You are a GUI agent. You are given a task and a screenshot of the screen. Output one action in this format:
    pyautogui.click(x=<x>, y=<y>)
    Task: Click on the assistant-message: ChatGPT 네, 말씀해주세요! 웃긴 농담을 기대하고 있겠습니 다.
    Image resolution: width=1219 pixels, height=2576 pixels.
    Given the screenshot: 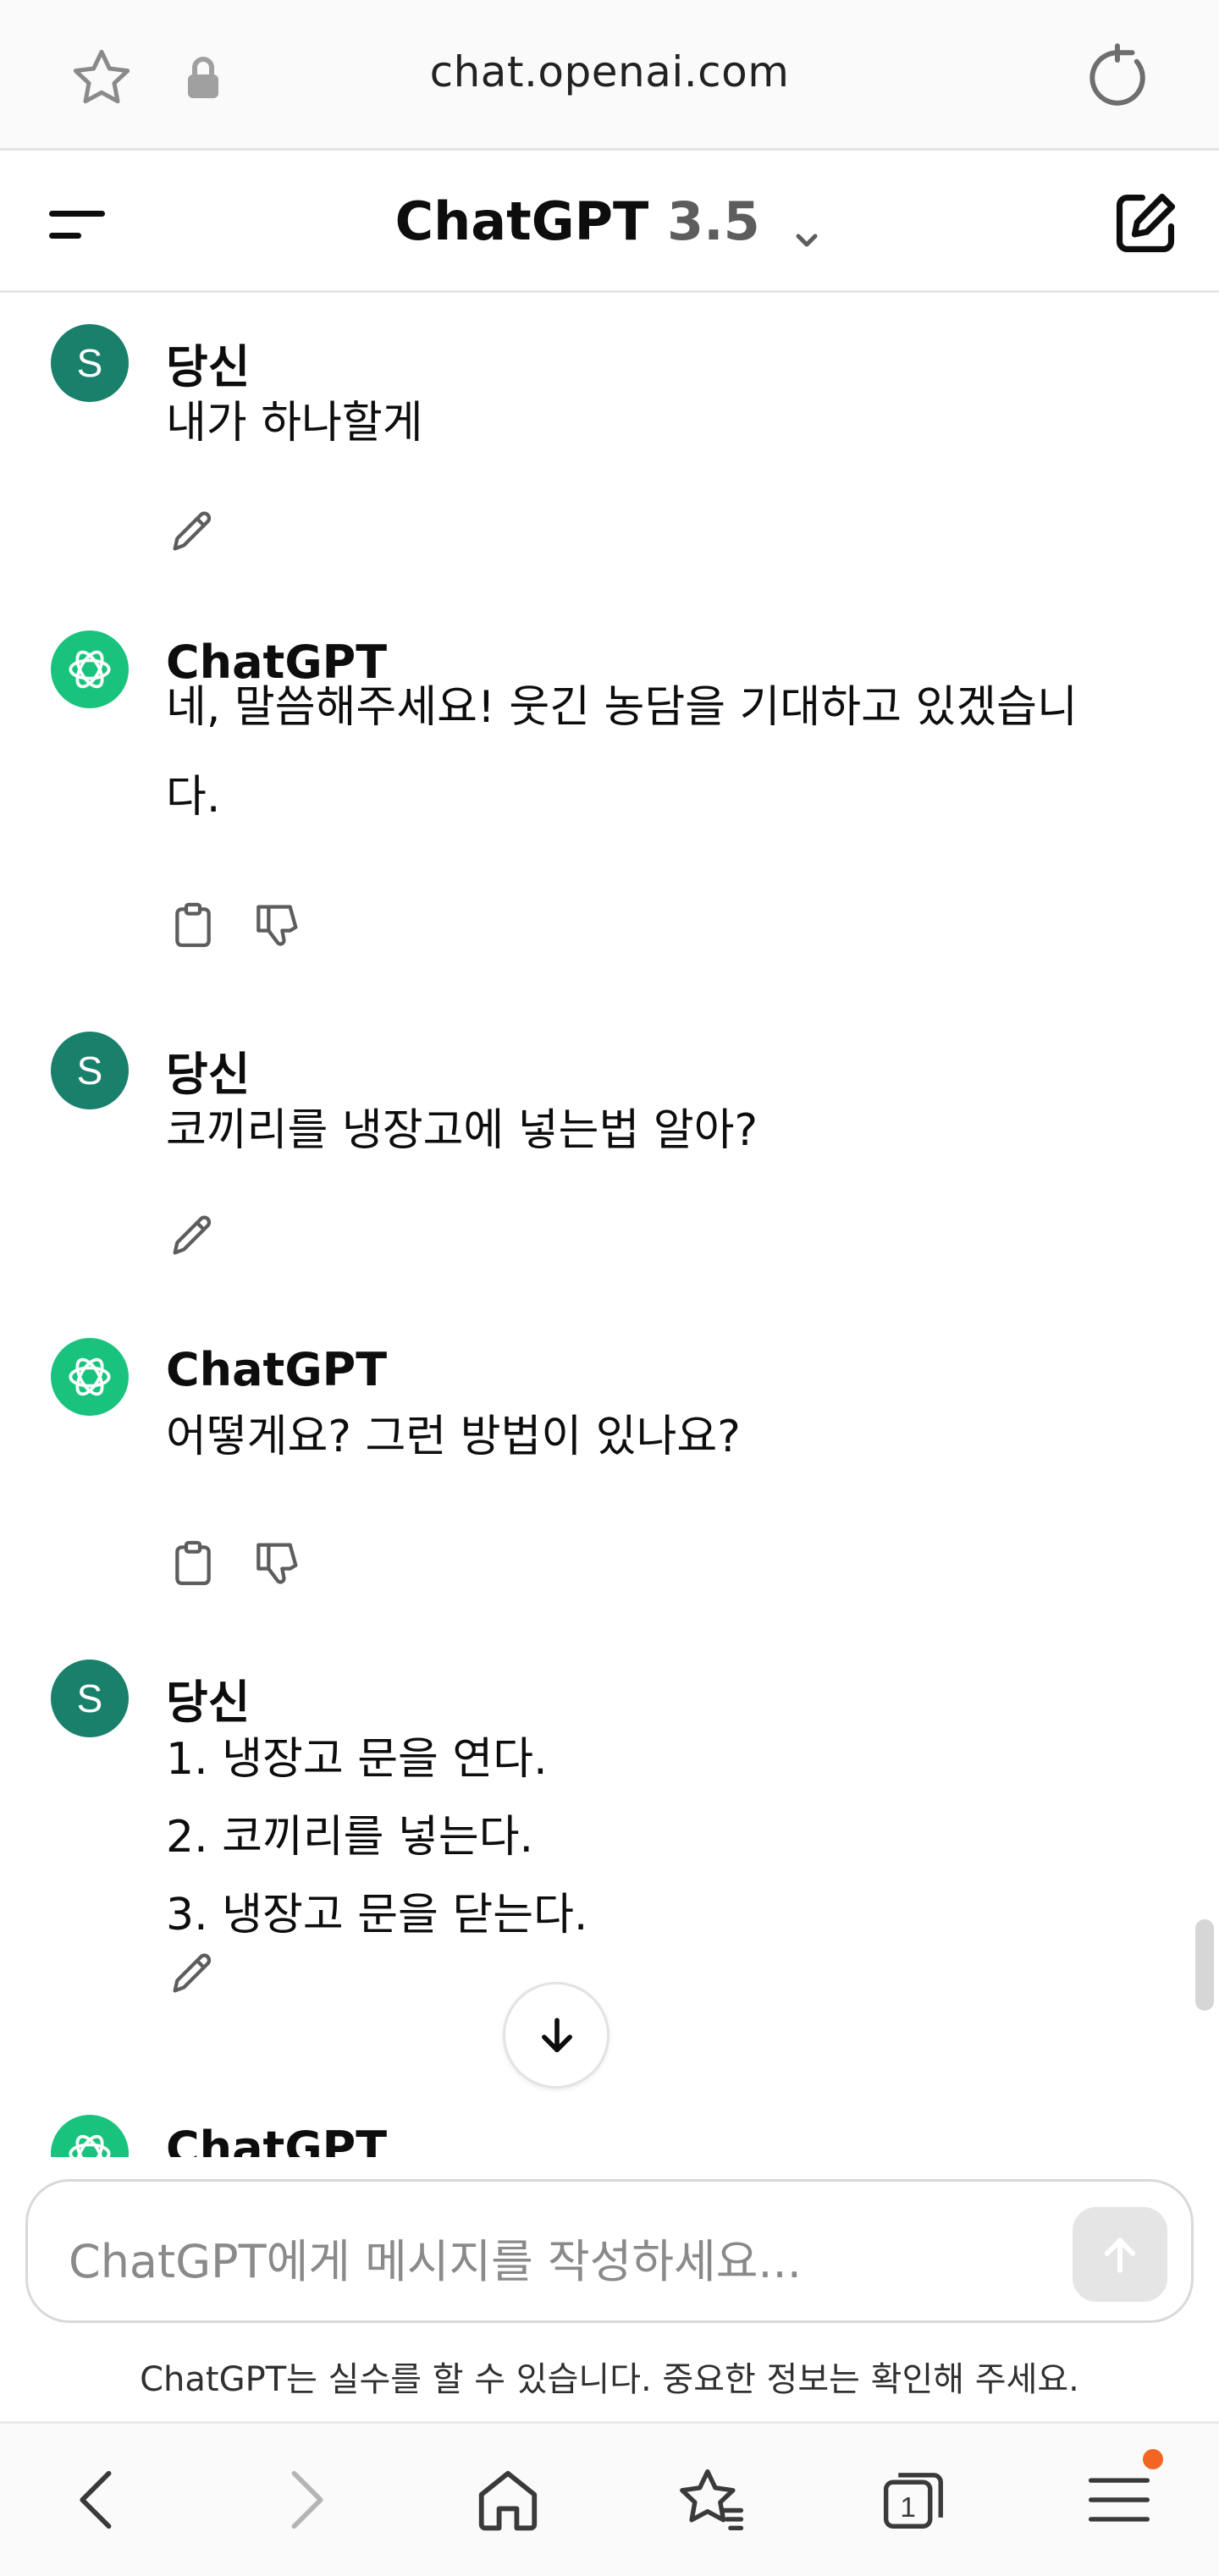 What is the action you would take?
    pyautogui.click(x=609, y=806)
    